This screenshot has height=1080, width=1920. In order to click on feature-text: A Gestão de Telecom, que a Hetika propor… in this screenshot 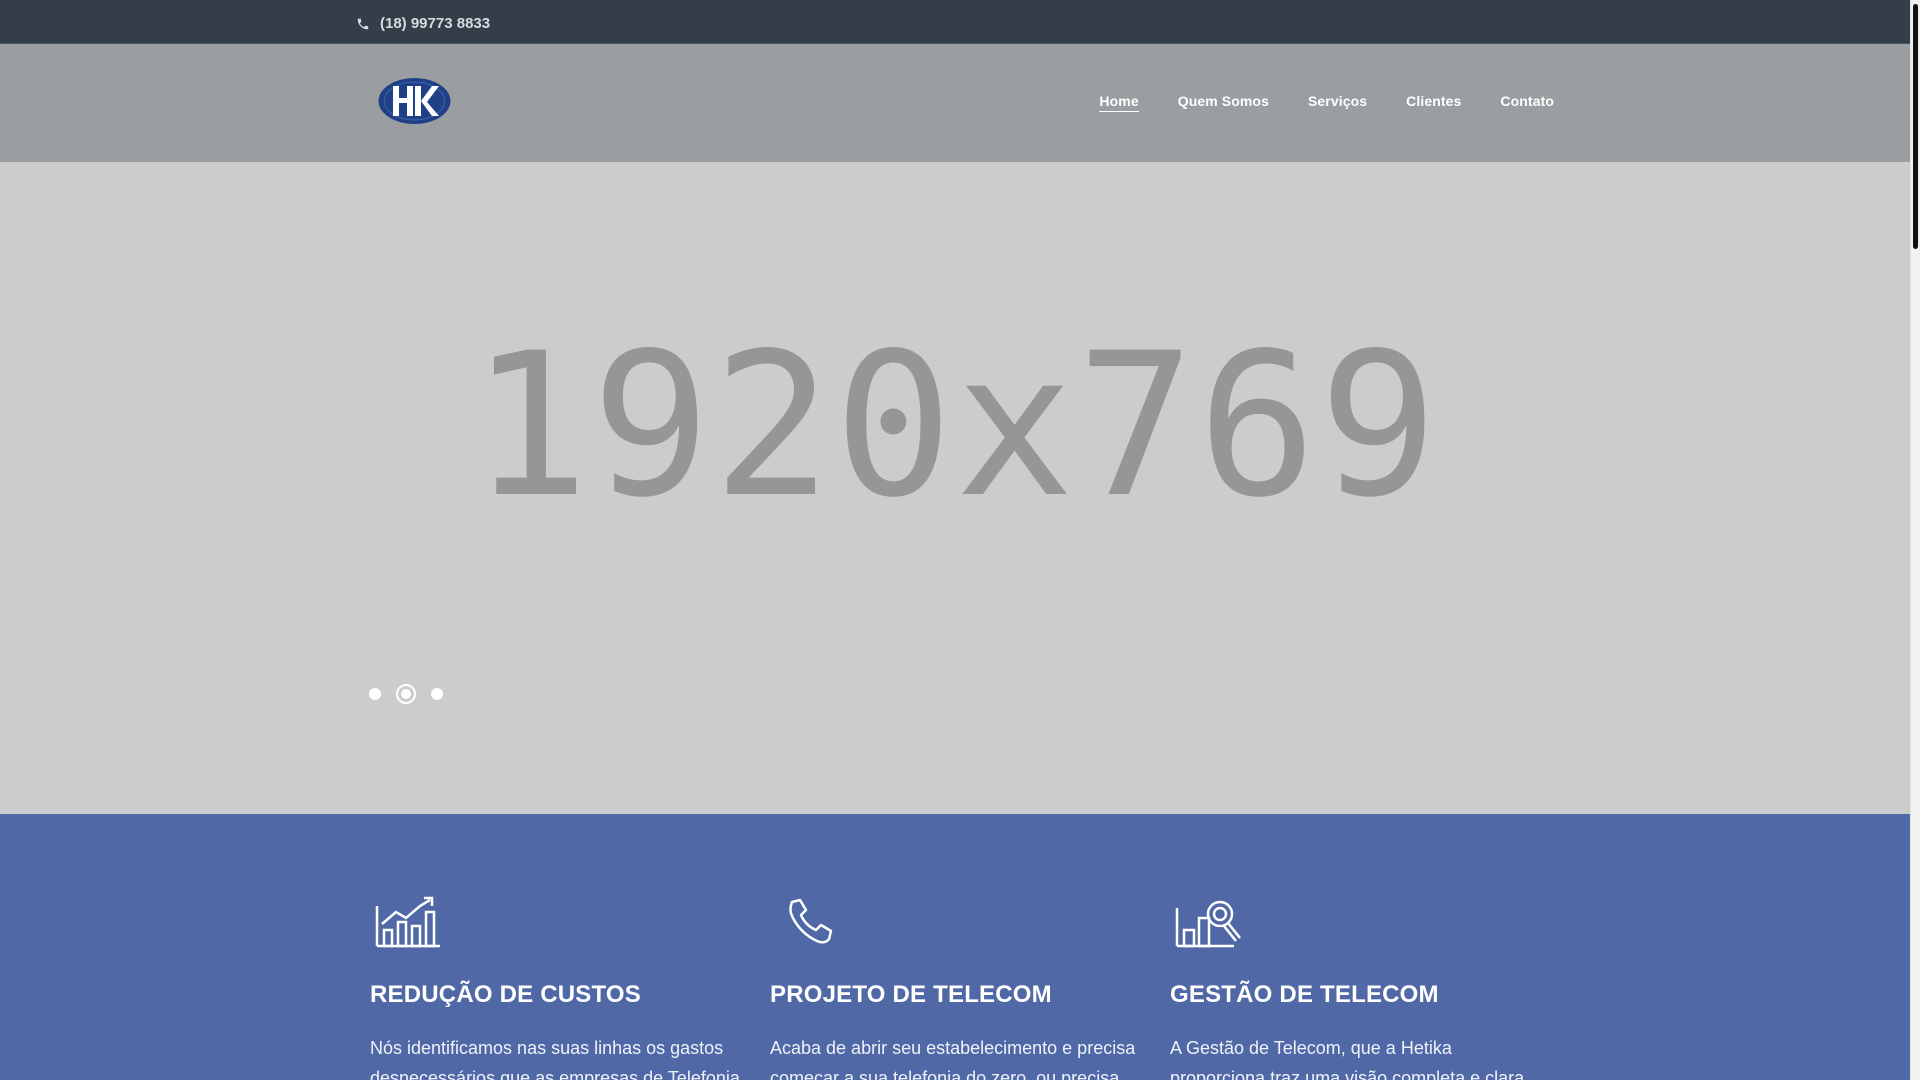, I will do `click(1347, 1059)`.